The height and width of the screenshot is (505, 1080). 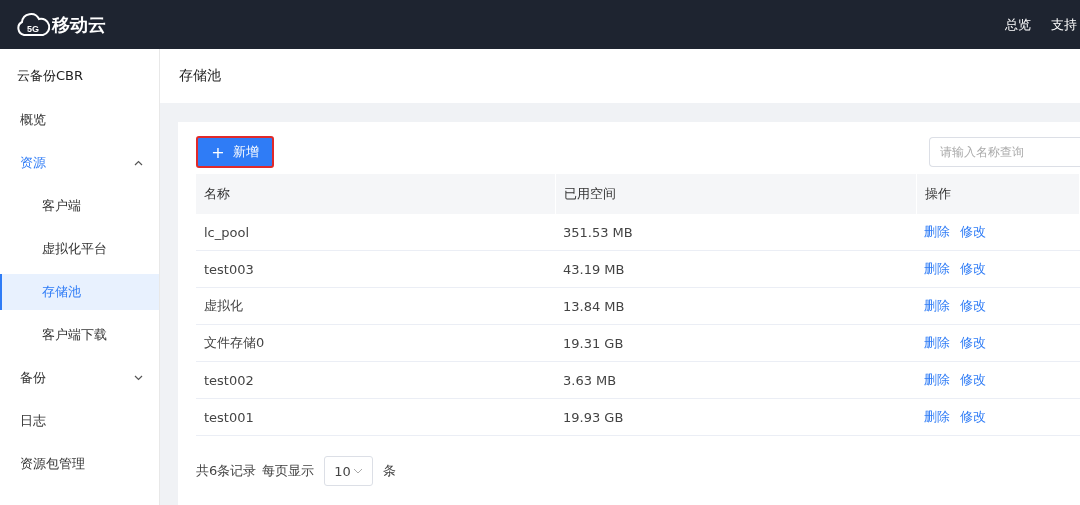 What do you see at coordinates (235, 152) in the screenshot?
I see `add-button: + 新增` at bounding box center [235, 152].